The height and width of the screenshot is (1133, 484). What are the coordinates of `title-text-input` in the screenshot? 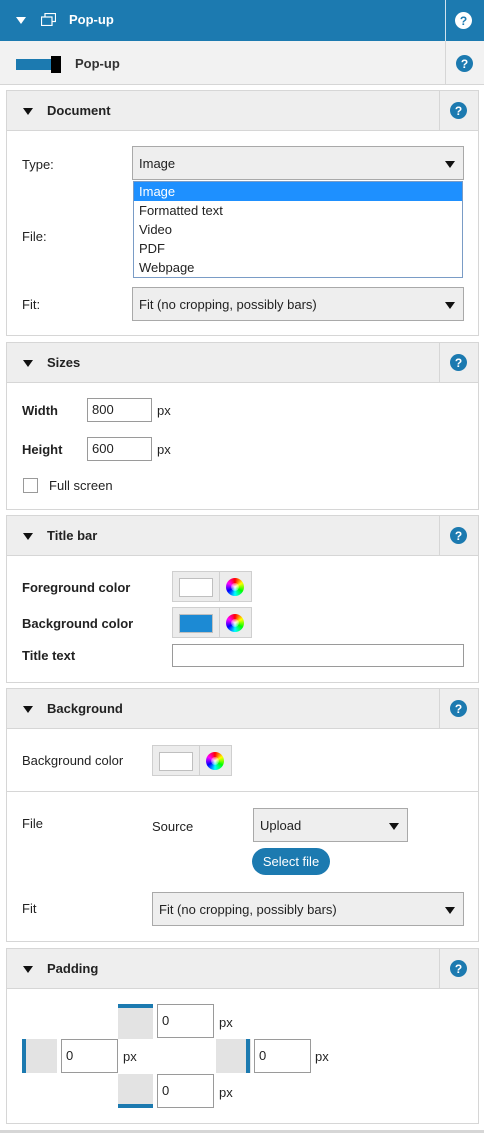 It's located at (318, 655).